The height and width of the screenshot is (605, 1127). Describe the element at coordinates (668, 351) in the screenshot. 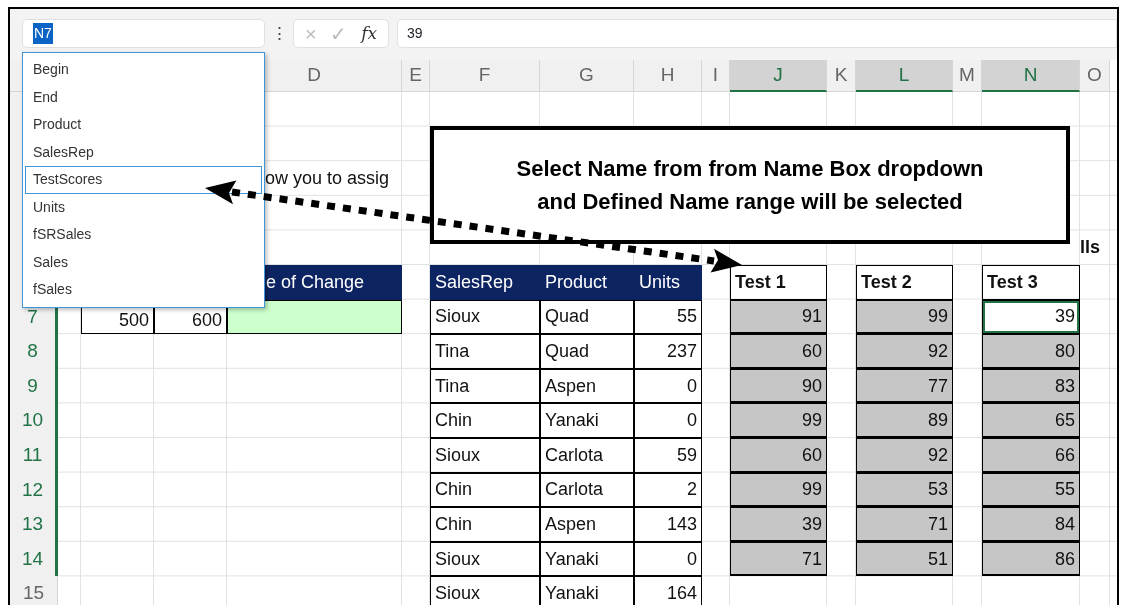

I see `table-cell: 237` at that location.